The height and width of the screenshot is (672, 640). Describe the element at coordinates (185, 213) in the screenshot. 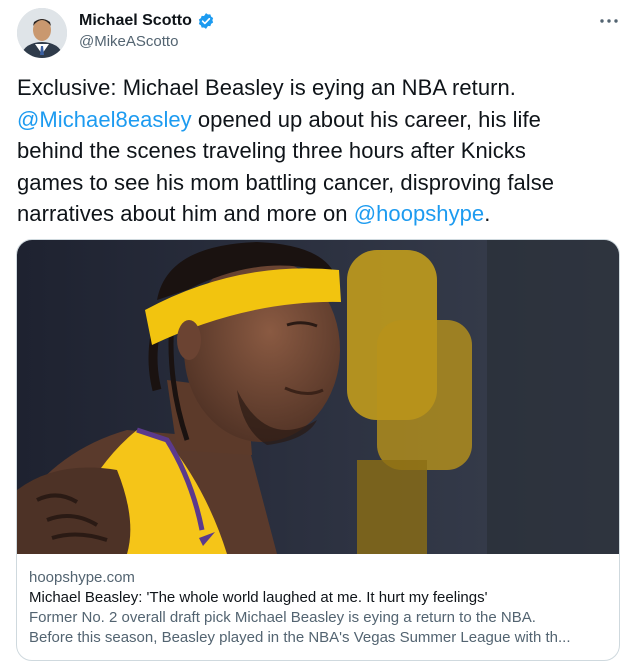

I see `tweet-line-5-text: narratives about him and more on` at that location.